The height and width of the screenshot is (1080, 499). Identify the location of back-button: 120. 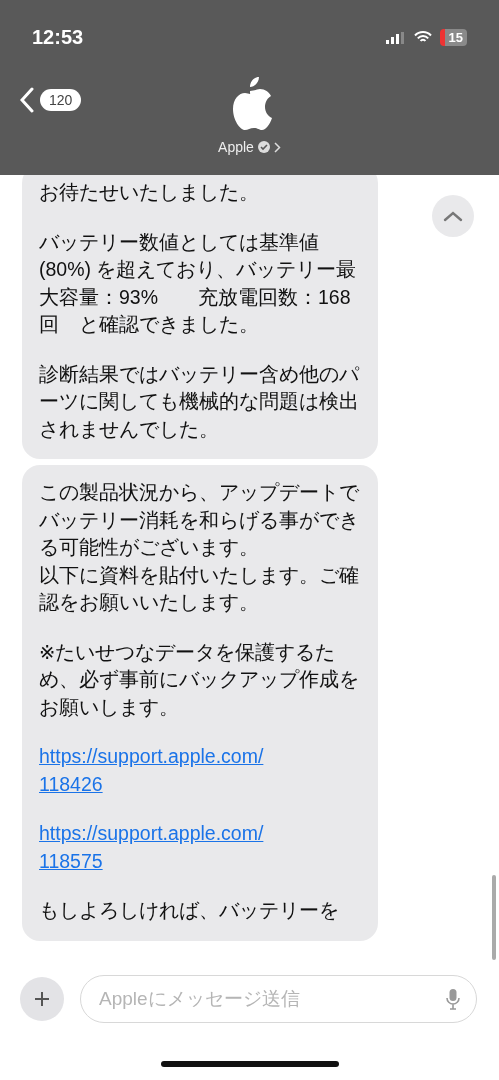
(119, 94).